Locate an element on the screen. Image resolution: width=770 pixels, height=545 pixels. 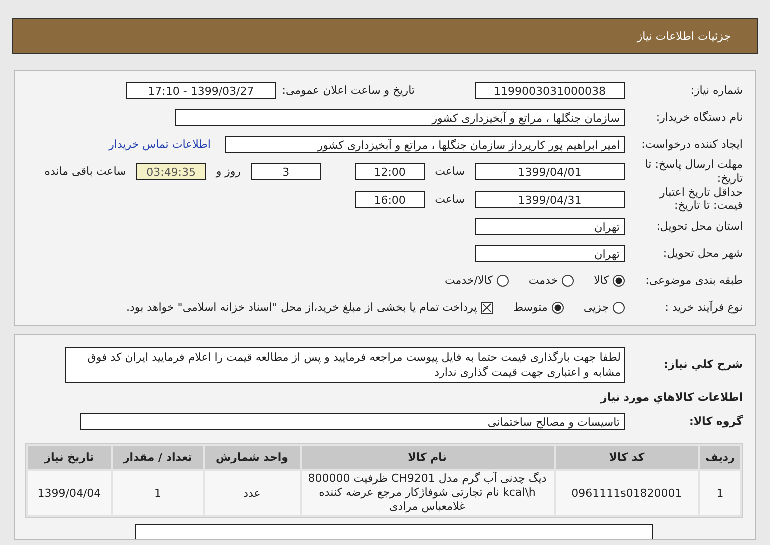
creator-field: امیر ابراهیم پور کارپرداز سازمان جنگلها ، مراتع و آبخیزداری کشور is located at coordinates (425, 144).